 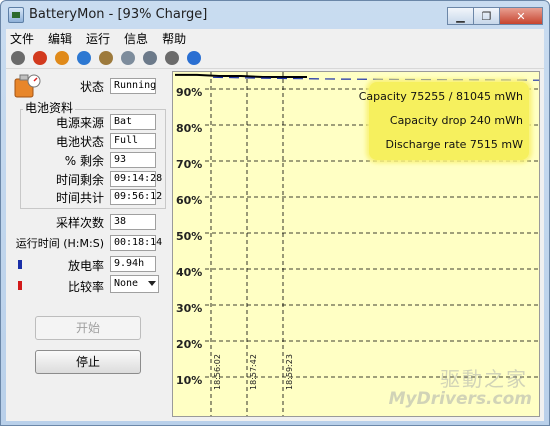 I want to click on series-line-blue, so click(x=375, y=78).